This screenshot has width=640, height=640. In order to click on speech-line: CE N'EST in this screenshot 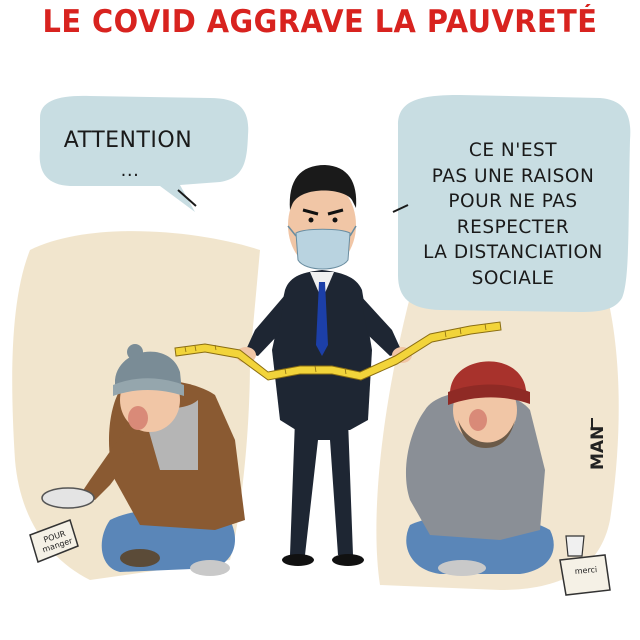, I will do `click(513, 150)`.